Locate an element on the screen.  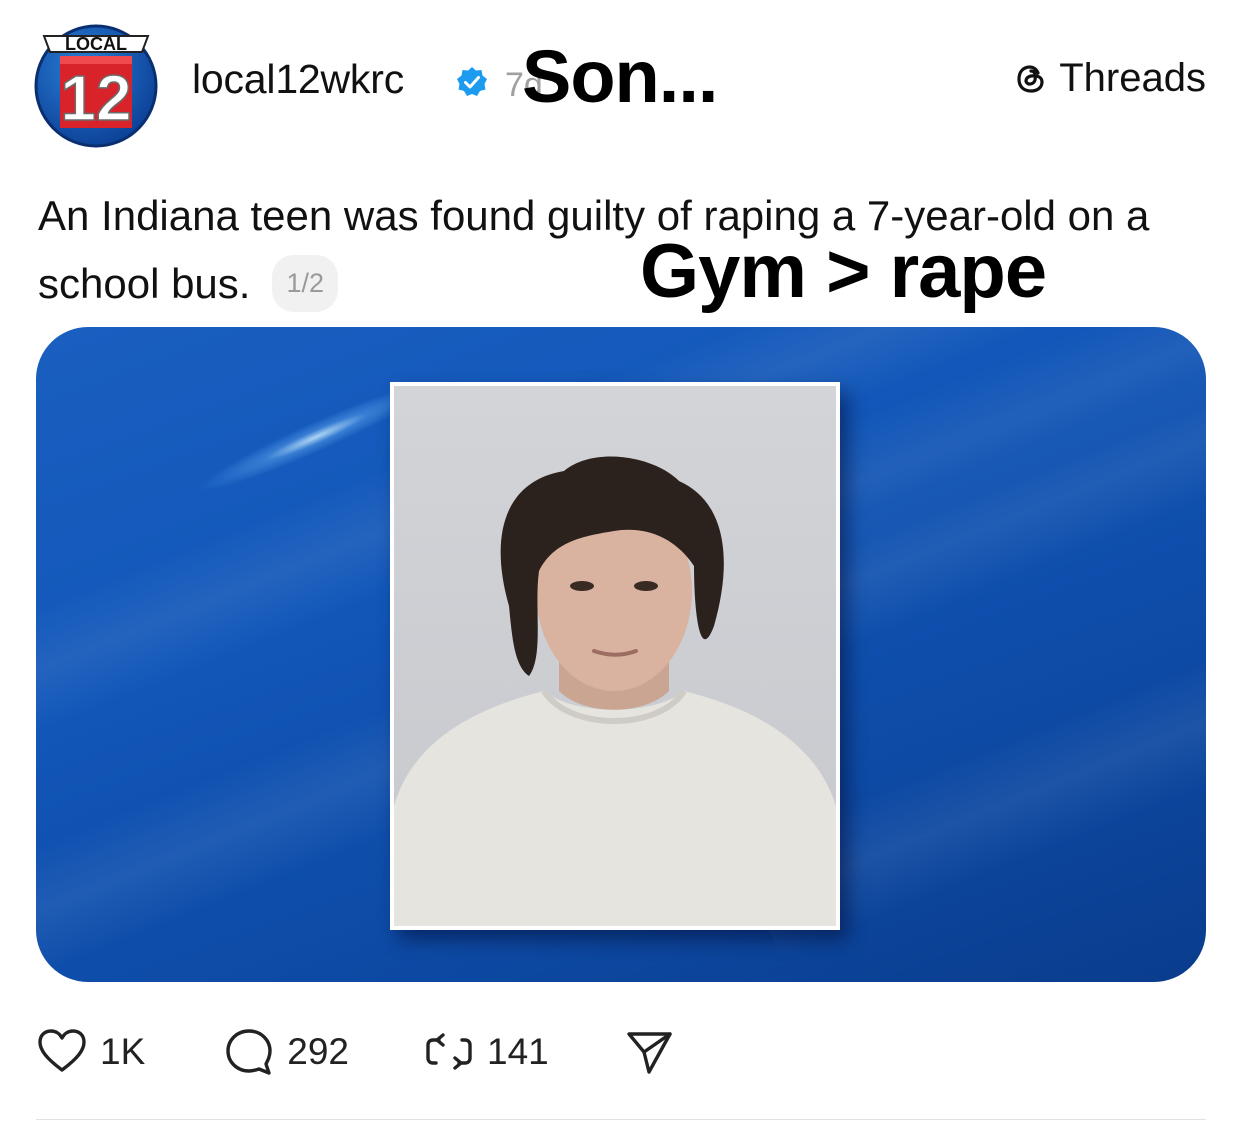
local12-logo-icon: LOCAL 12 is located at coordinates (96, 86).